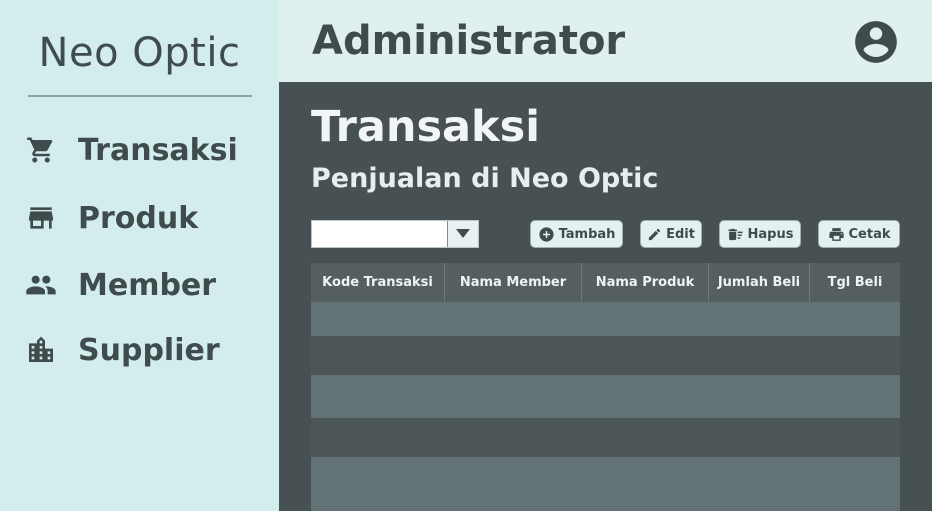 The image size is (932, 511). I want to click on sidebar-item-label: Member, so click(147, 285).